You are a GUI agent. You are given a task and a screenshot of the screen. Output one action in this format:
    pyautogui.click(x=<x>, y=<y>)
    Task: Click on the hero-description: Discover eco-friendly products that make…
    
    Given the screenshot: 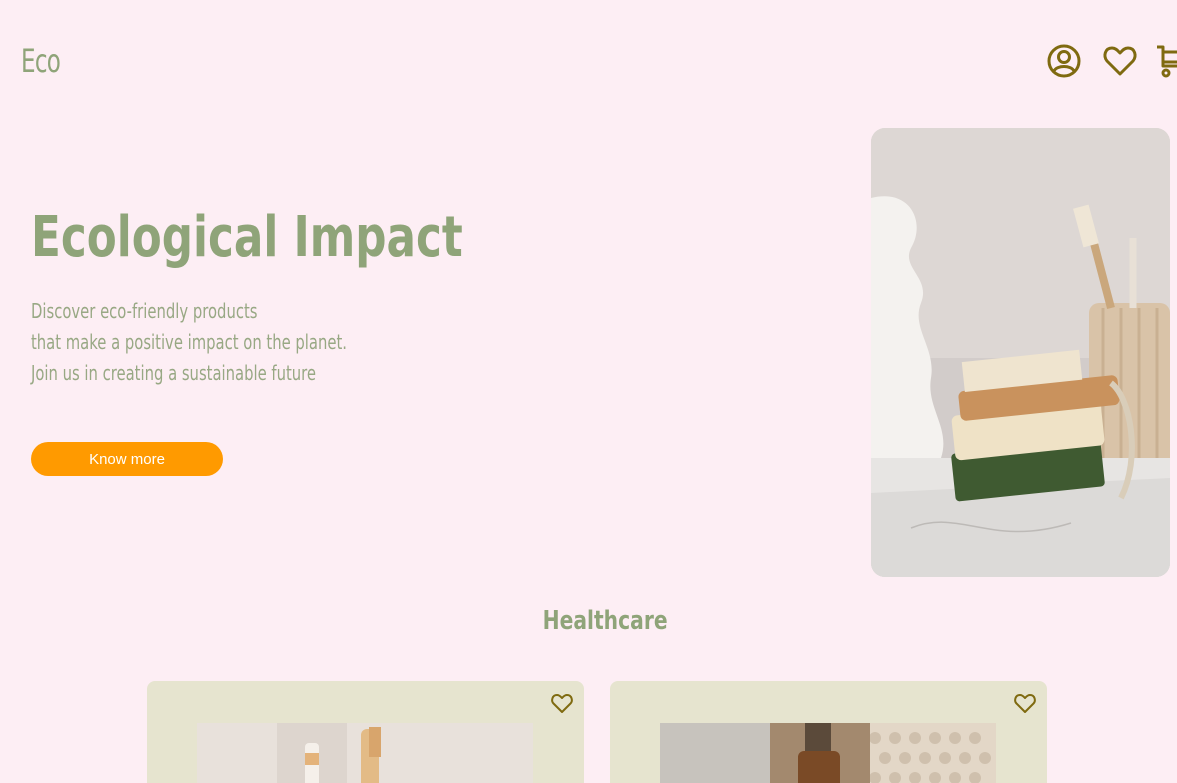 What is the action you would take?
    pyautogui.click(x=189, y=342)
    